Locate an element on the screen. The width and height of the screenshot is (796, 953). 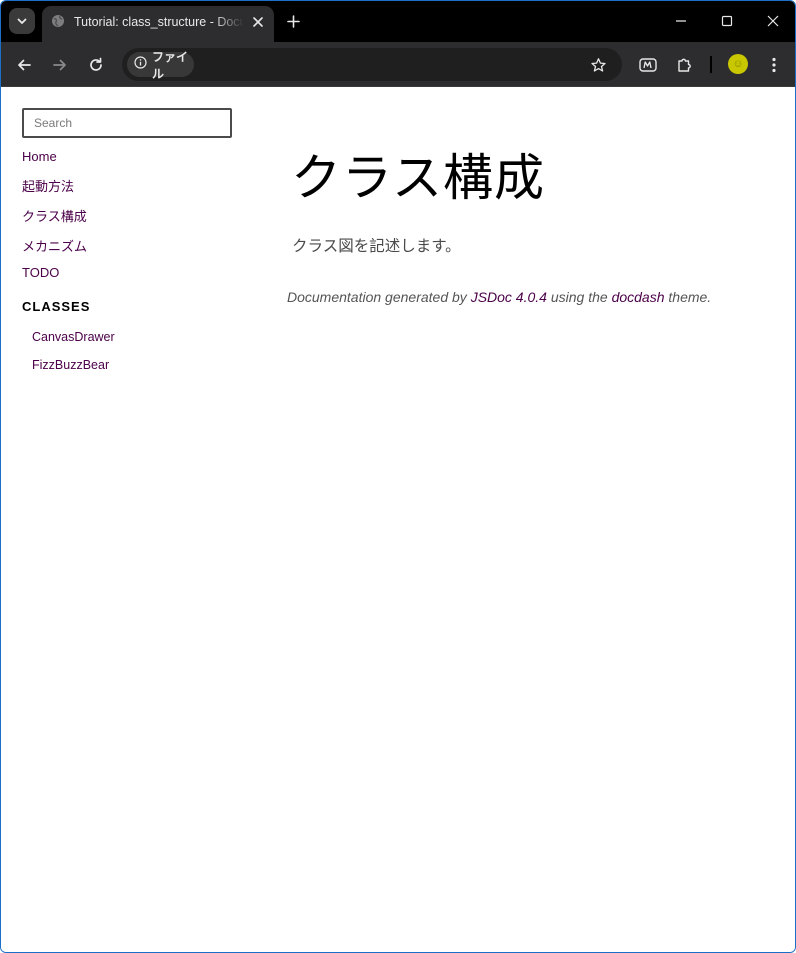
back-icon is located at coordinates (24, 65).